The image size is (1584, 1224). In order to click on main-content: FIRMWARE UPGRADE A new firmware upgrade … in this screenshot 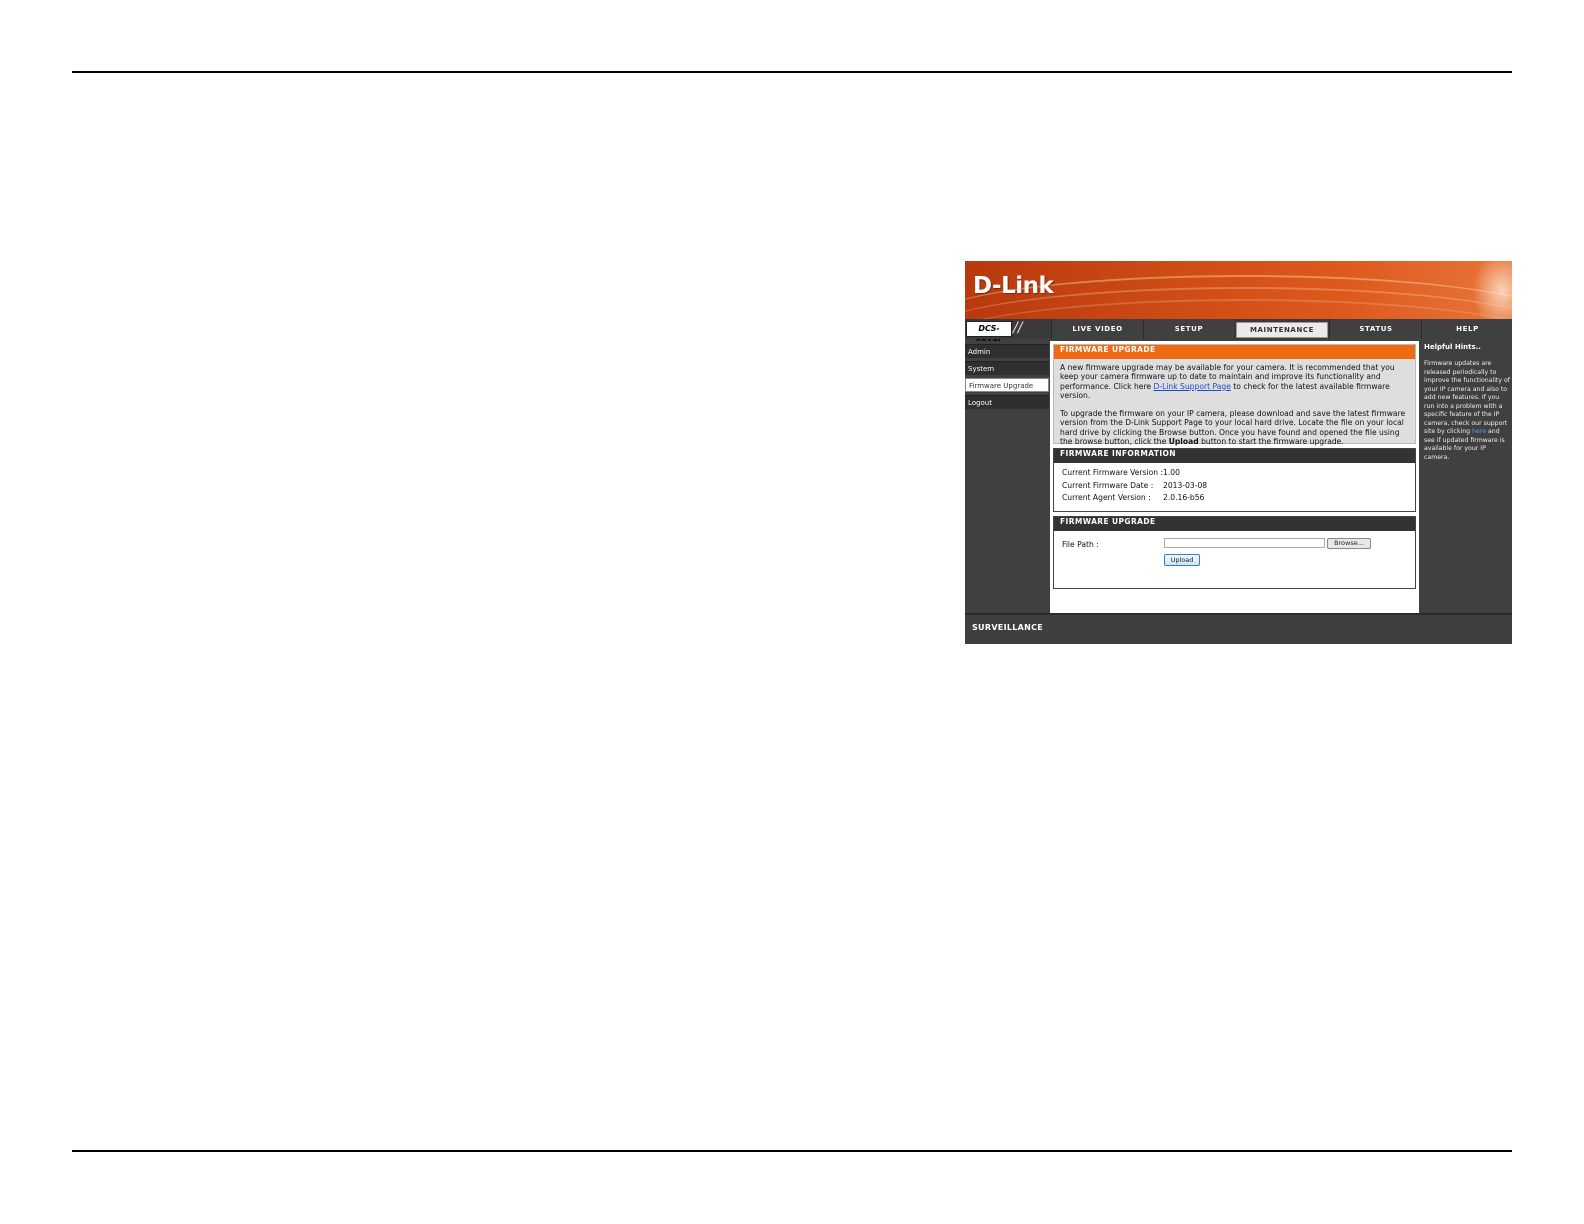, I will do `click(1234, 477)`.